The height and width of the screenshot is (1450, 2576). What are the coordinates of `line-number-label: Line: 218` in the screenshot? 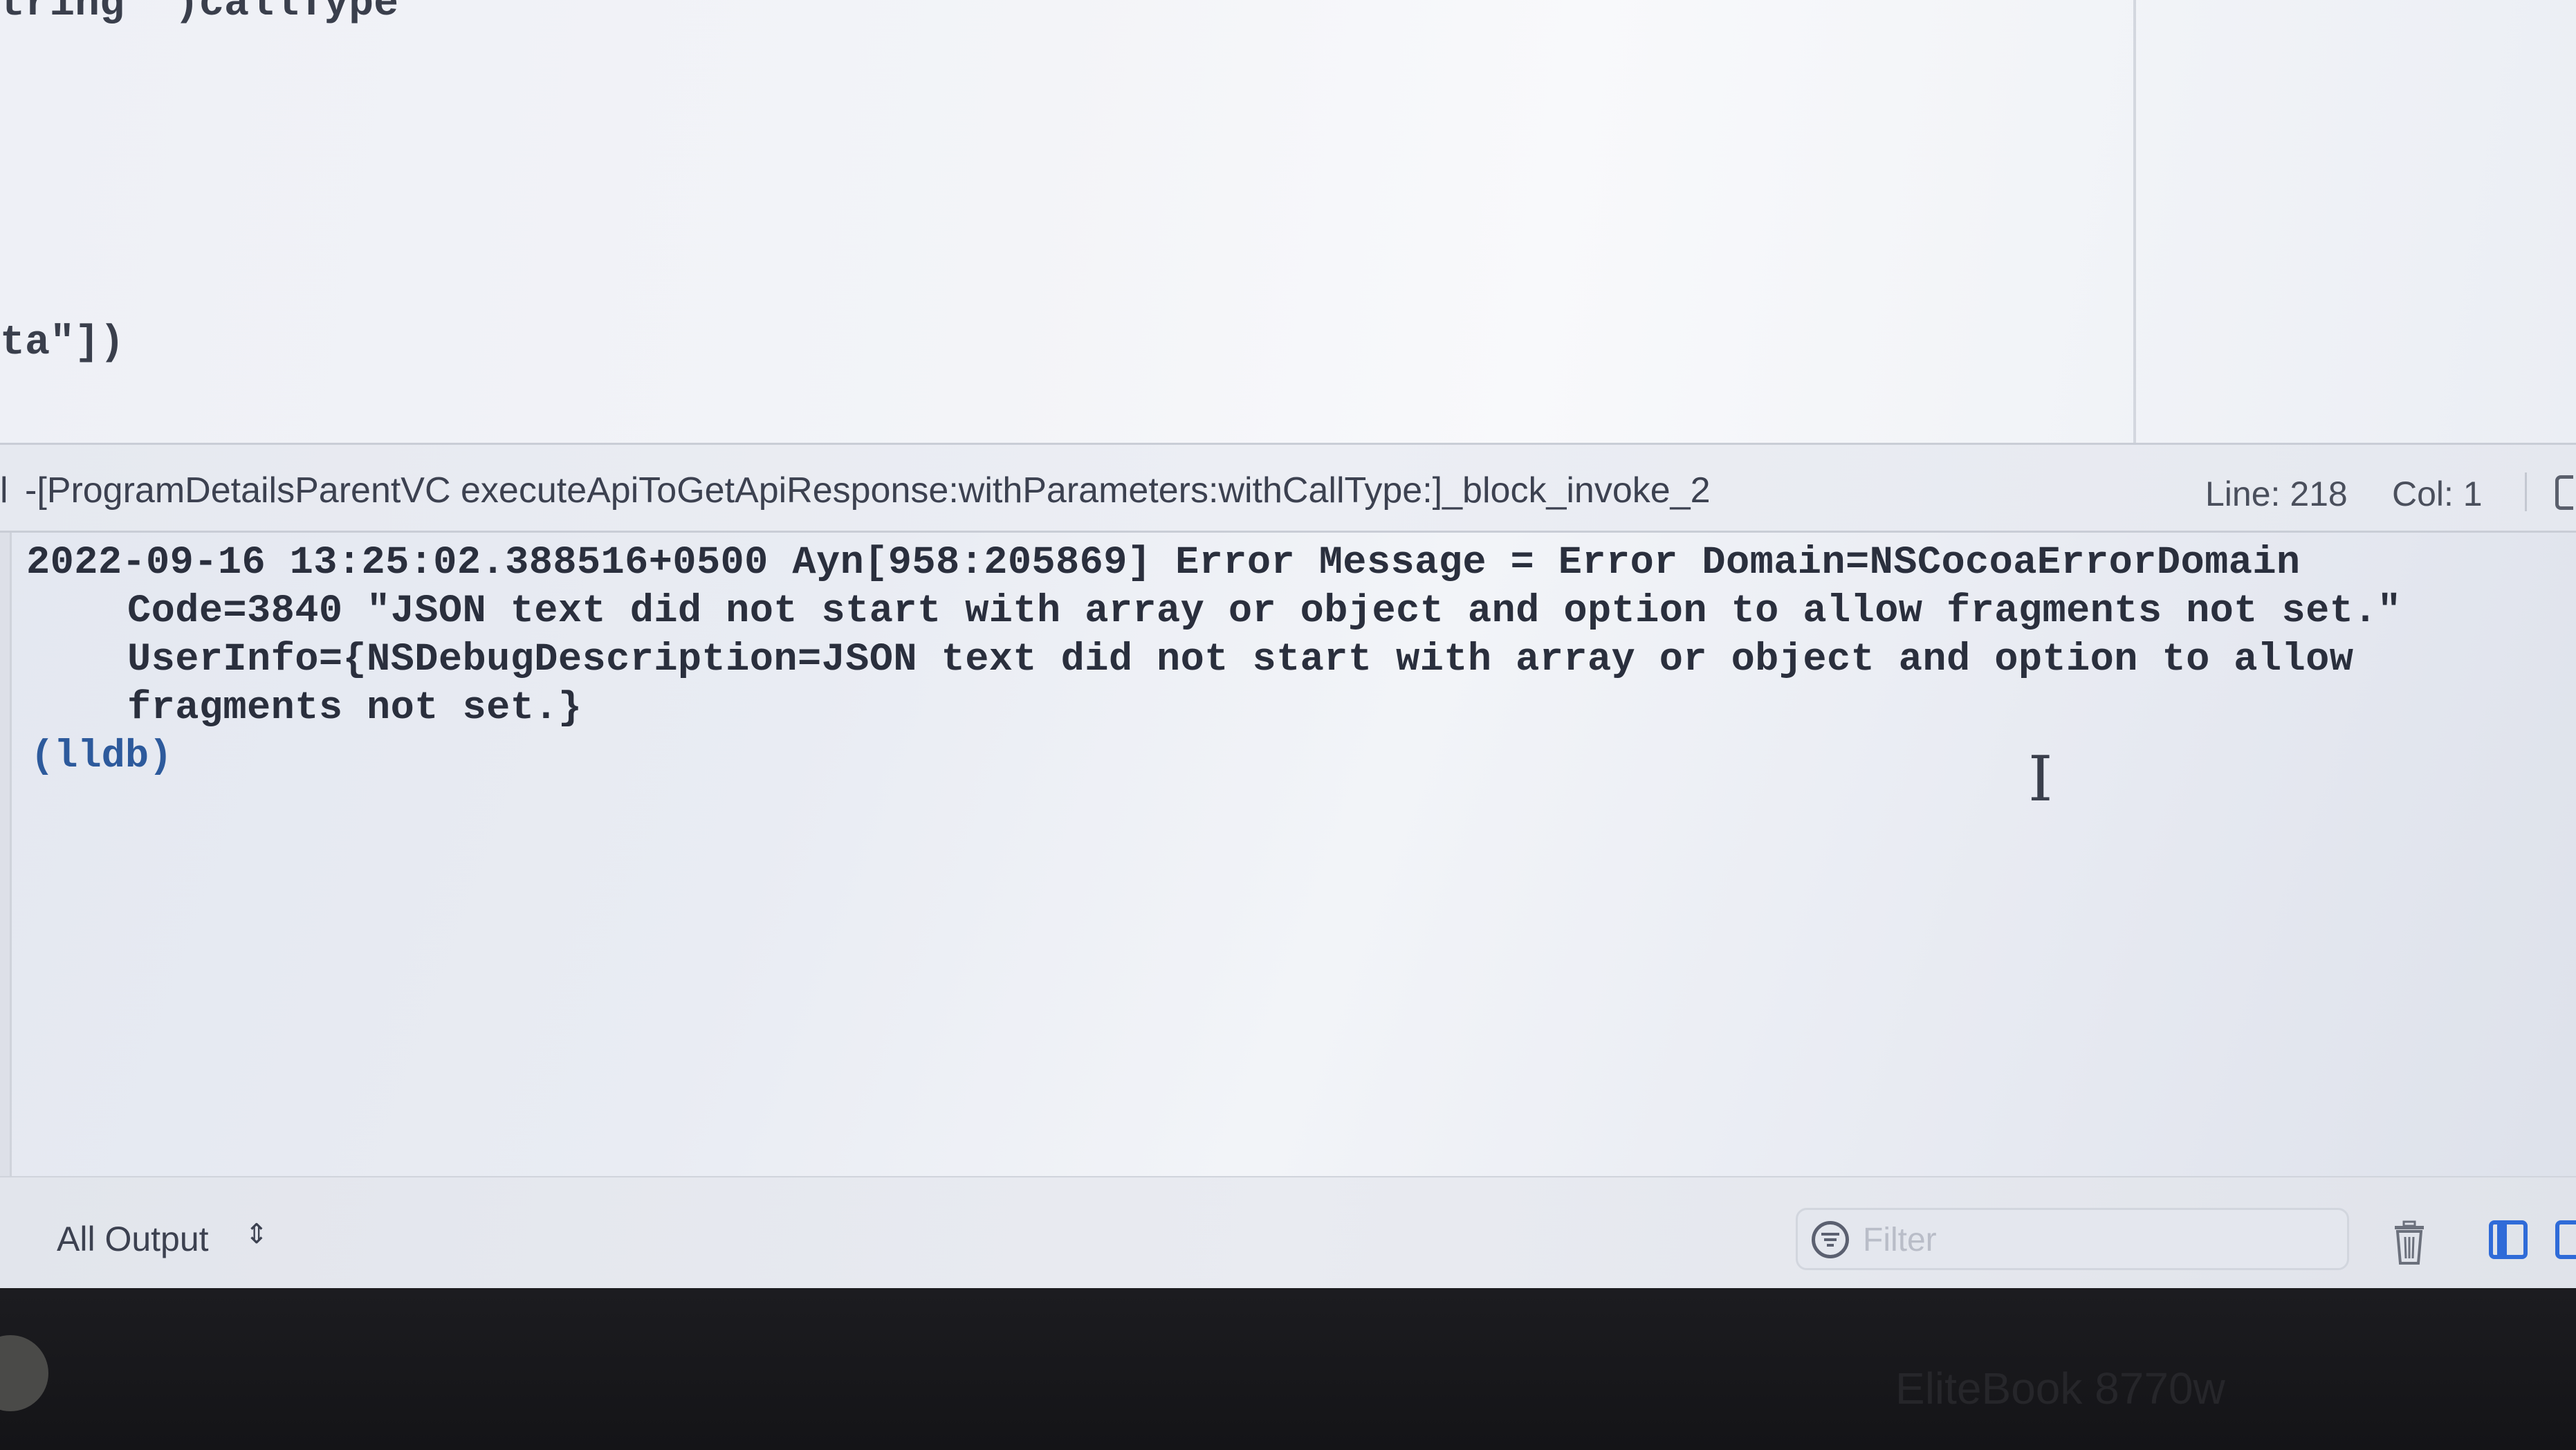 It's located at (2276, 494).